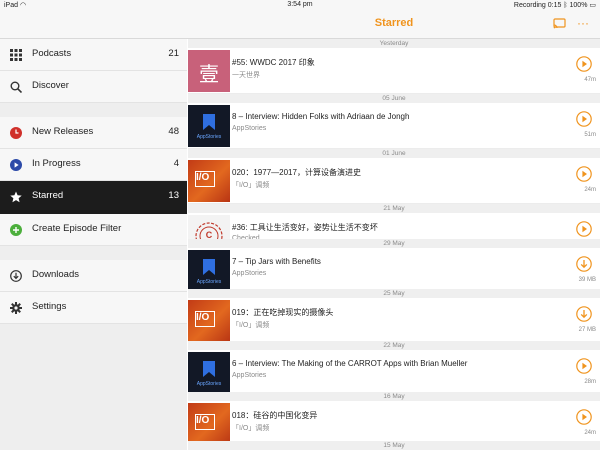 The height and width of the screenshot is (450, 600). What do you see at coordinates (394, 396) in the screenshot?
I see `date-separator: 16 May` at bounding box center [394, 396].